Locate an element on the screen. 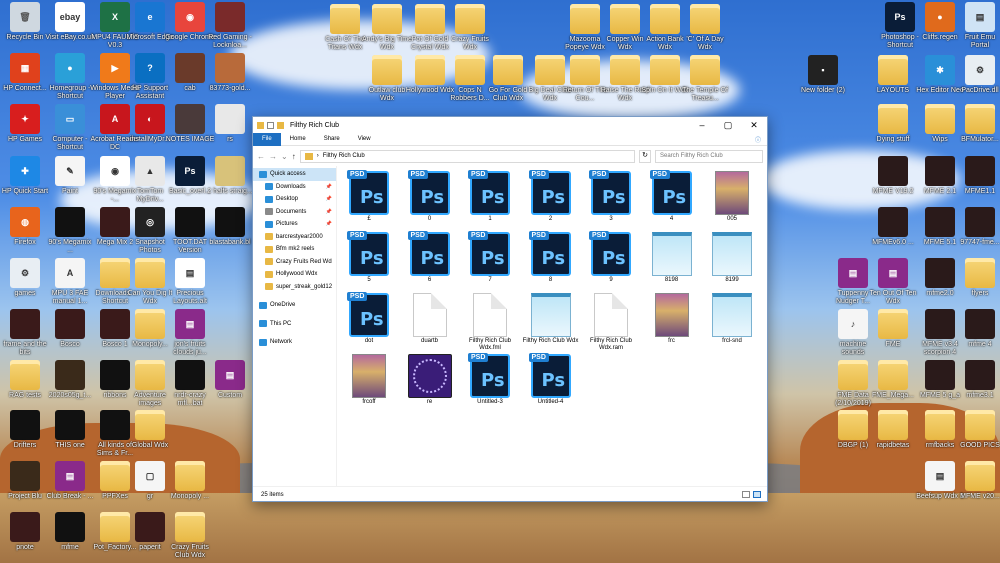 This screenshot has height=563, width=1000. file-item: PSD Ps 6 is located at coordinates (430, 257).